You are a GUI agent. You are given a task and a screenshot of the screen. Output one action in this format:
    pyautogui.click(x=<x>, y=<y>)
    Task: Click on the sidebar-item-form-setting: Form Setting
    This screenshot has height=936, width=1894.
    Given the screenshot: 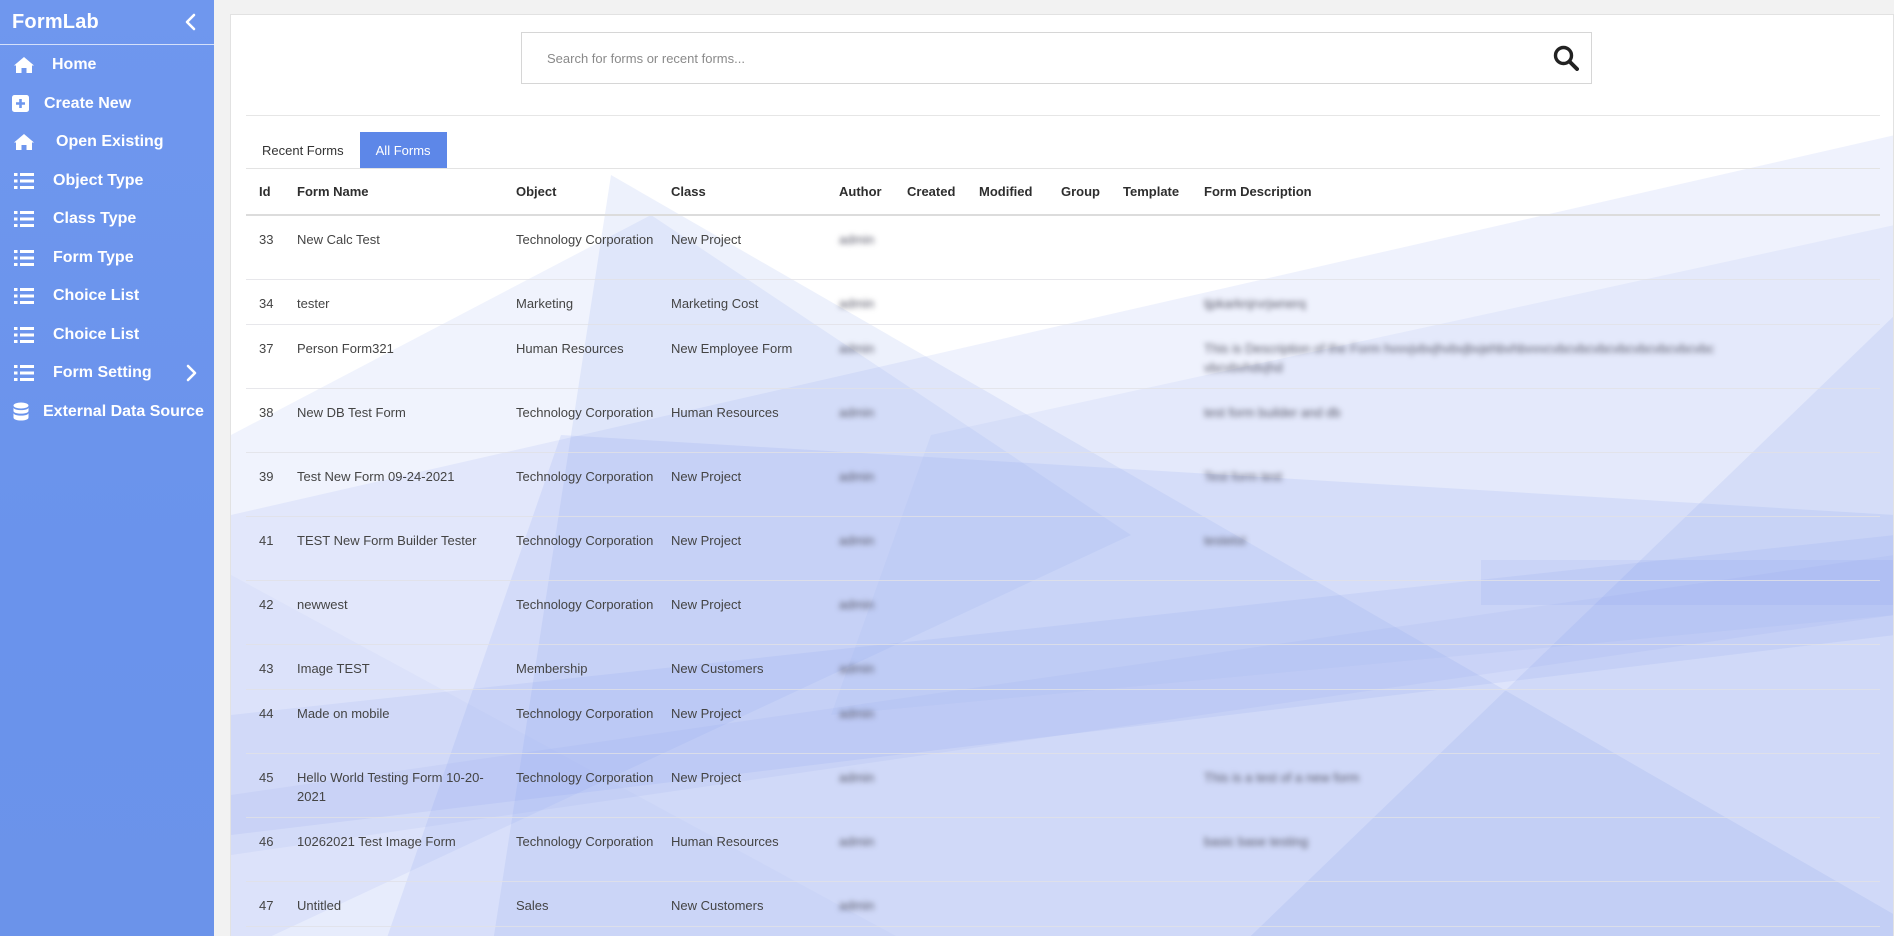 What is the action you would take?
    pyautogui.click(x=107, y=373)
    